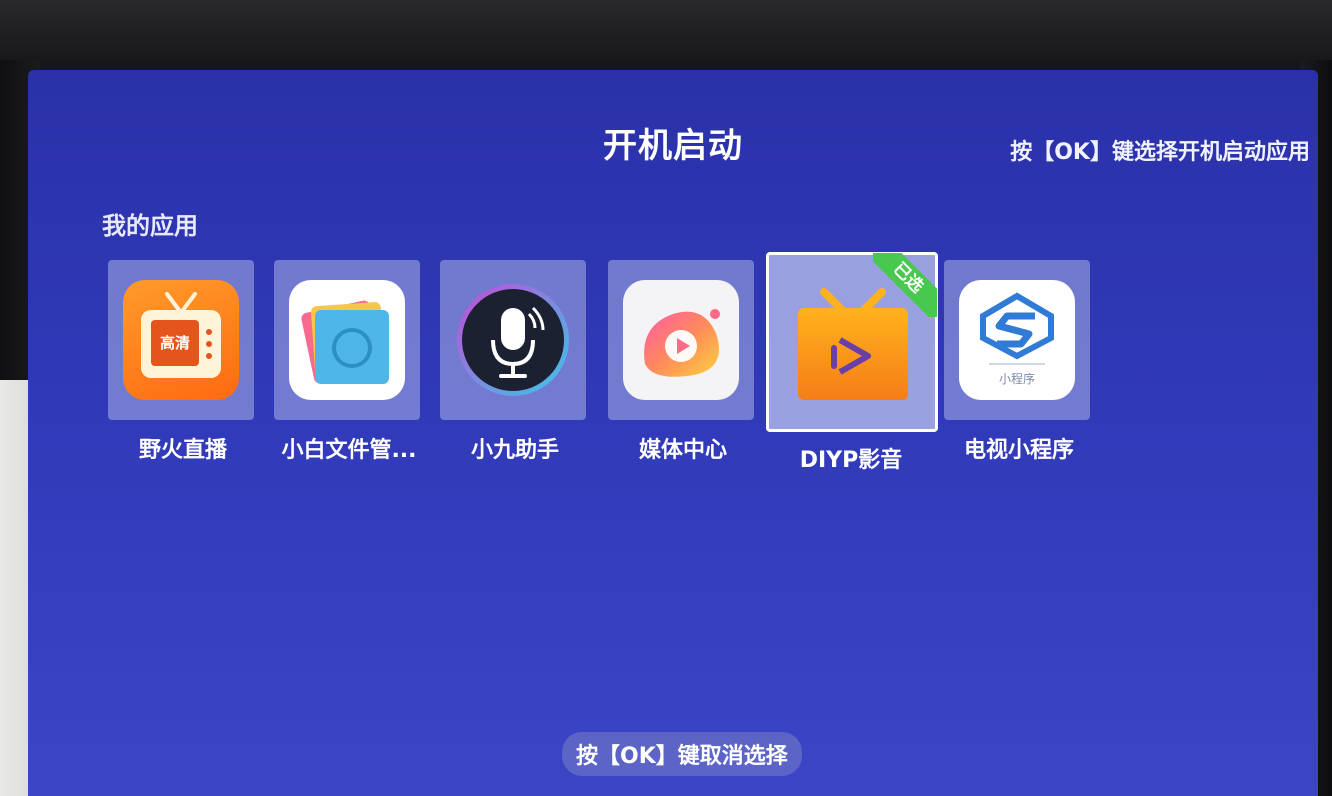 Image resolution: width=1332 pixels, height=796 pixels. I want to click on app-label: 小九助手, so click(514, 450).